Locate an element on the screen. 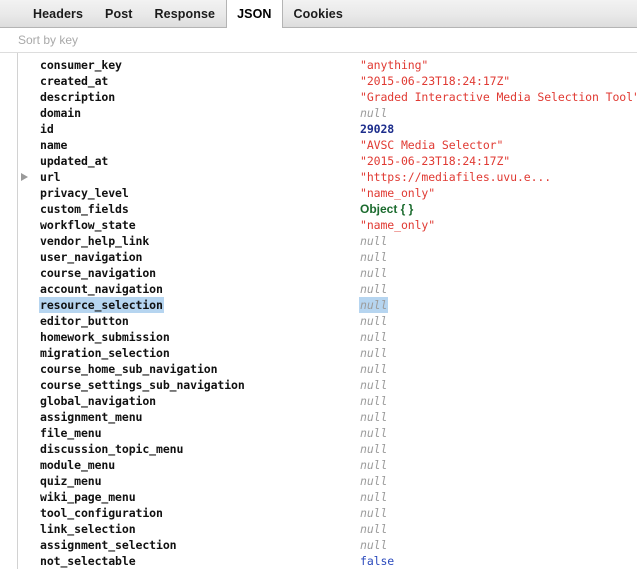 The width and height of the screenshot is (637, 570). json-row: tool_configuration null is located at coordinates (318, 513).